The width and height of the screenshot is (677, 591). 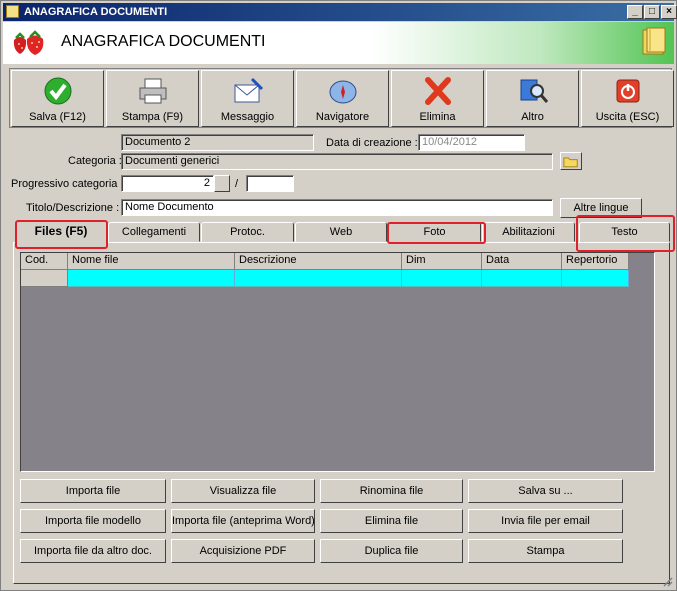 I want to click on envelope-icon, so click(x=249, y=90).